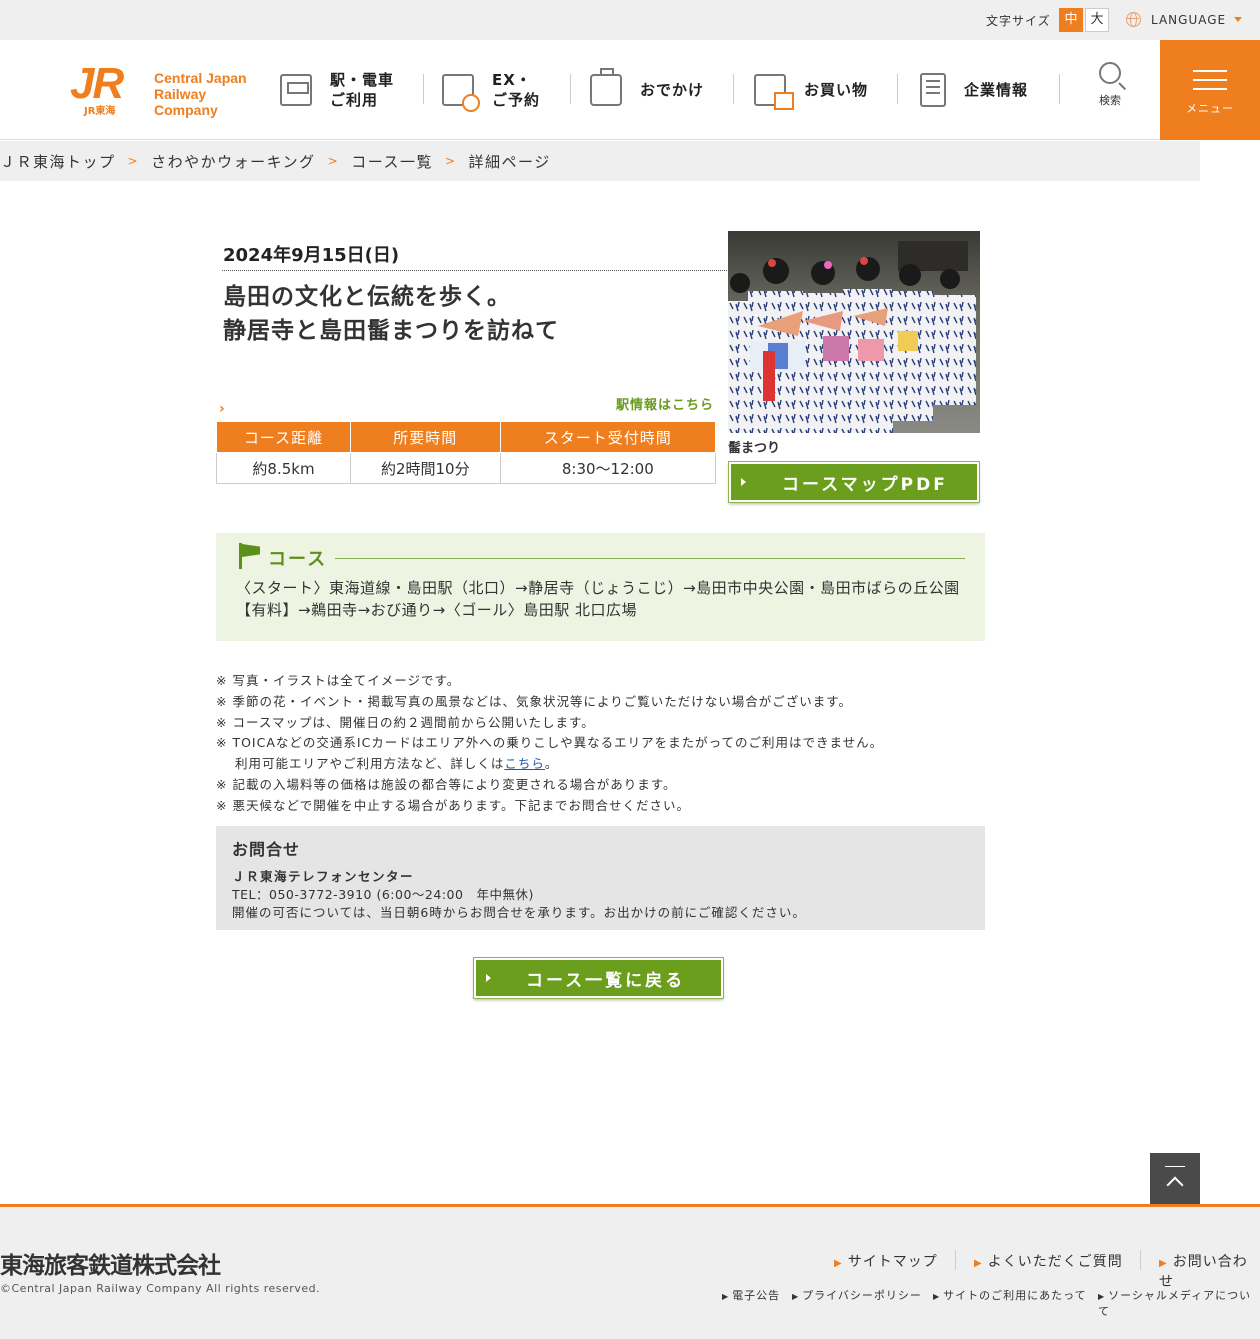 Image resolution: width=1260 pixels, height=1339 pixels. I want to click on nav-shopping: お買い物, so click(811, 90).